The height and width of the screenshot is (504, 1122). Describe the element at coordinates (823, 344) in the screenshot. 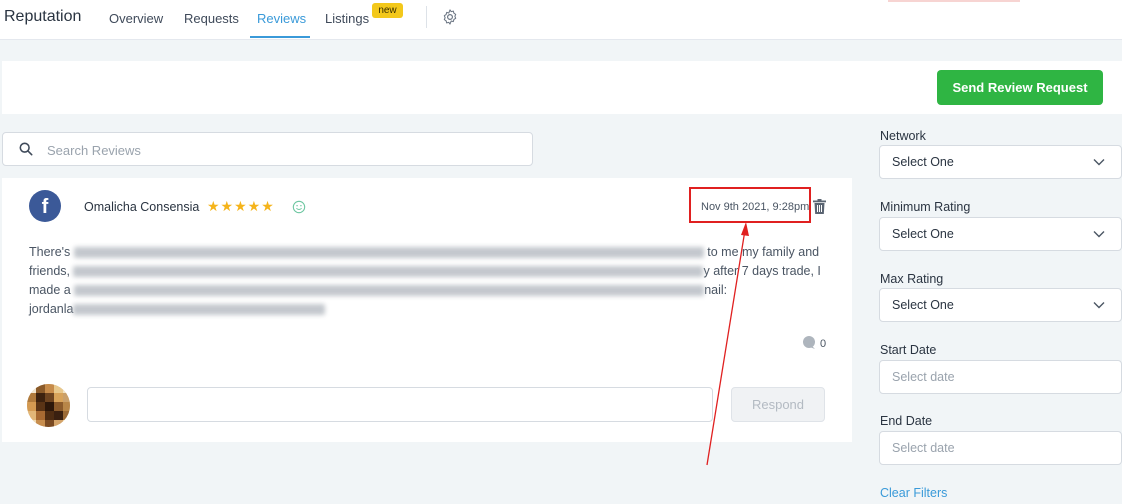

I see `comment-count: 0` at that location.